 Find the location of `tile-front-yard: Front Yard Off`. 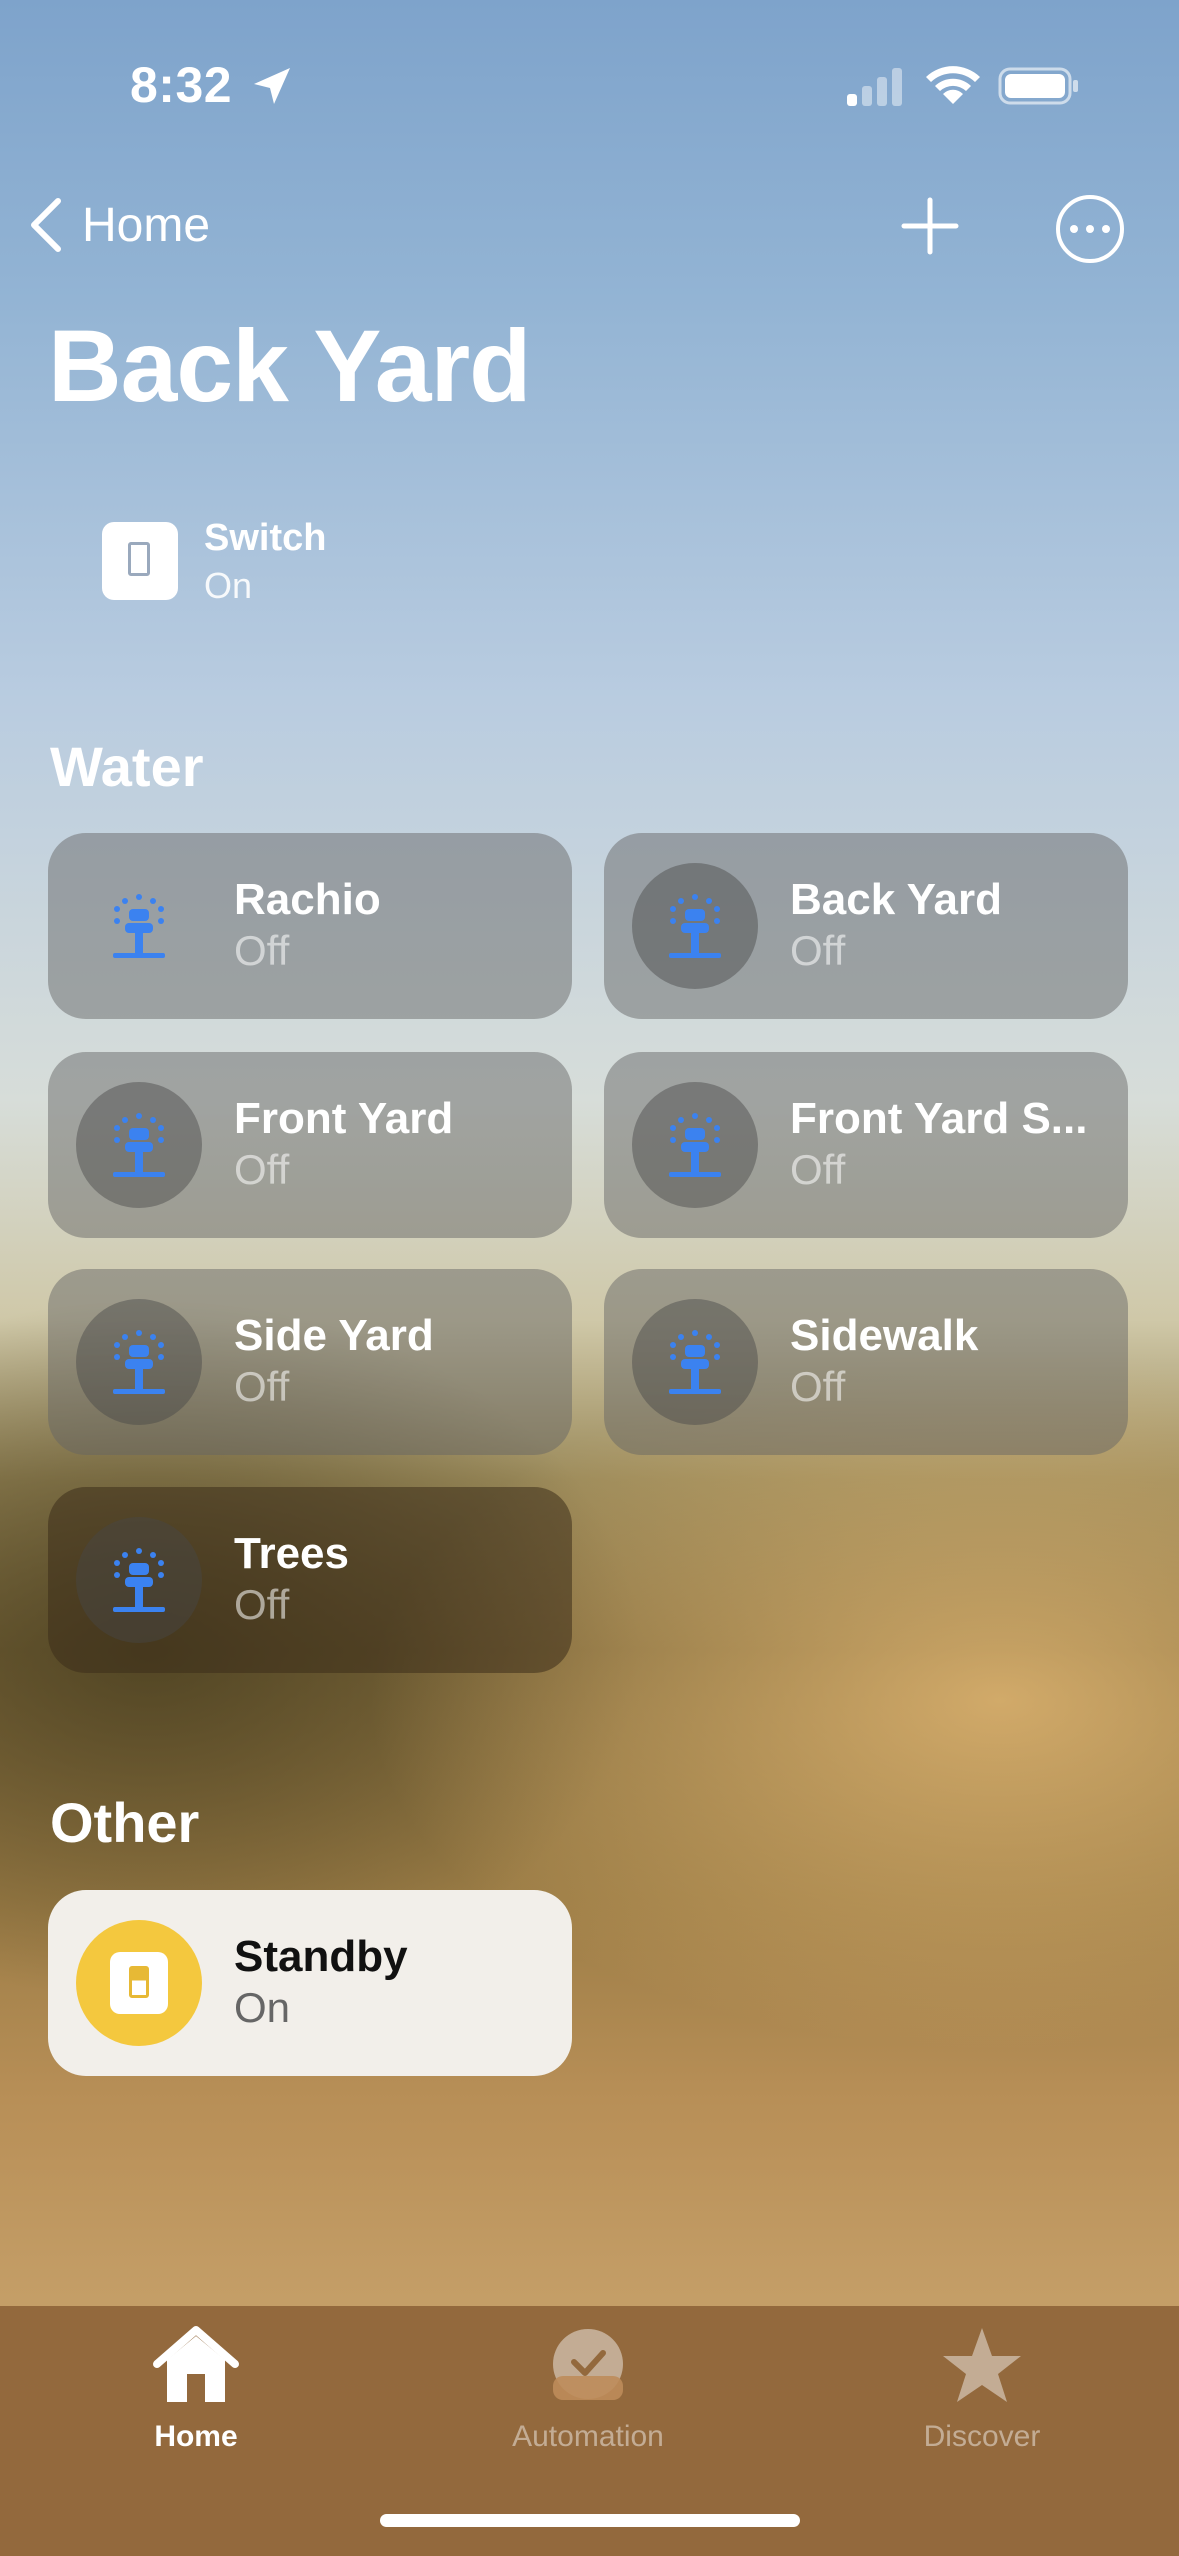

tile-front-yard: Front Yard Off is located at coordinates (310, 1145).